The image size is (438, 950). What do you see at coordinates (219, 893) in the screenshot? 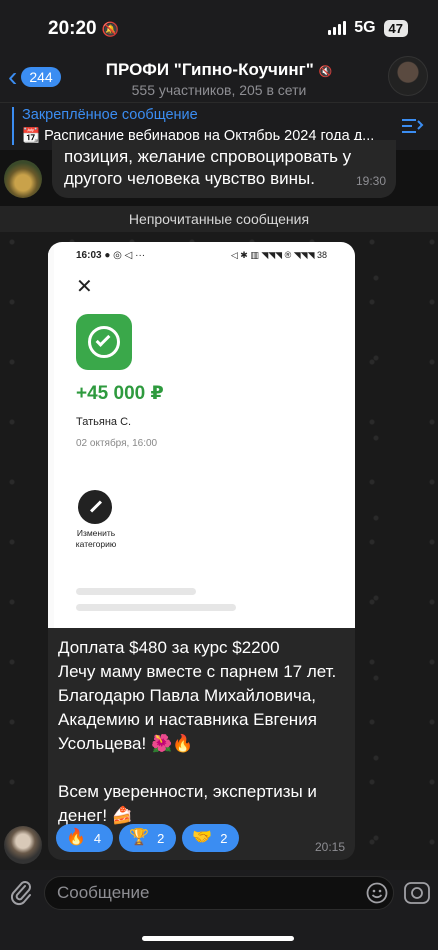
I see `message-input` at bounding box center [219, 893].